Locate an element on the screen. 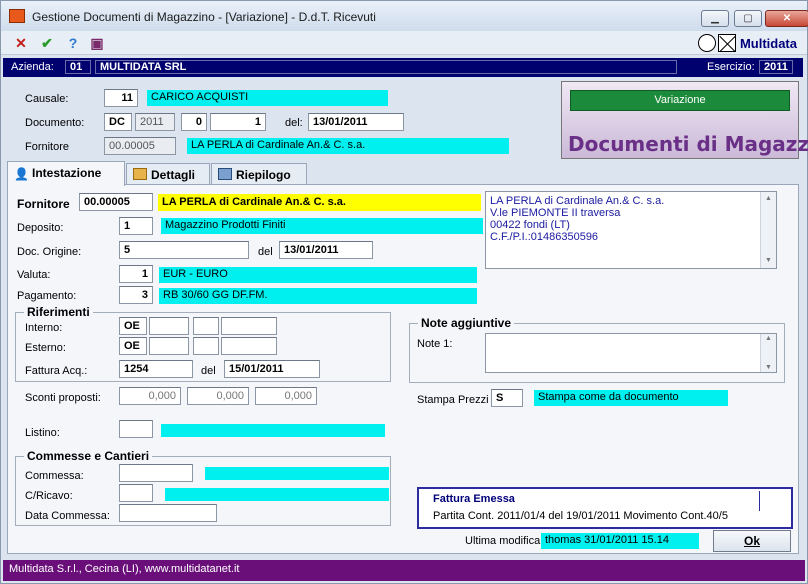 The height and width of the screenshot is (584, 808). cancel-icon: ✕ is located at coordinates (21, 43).